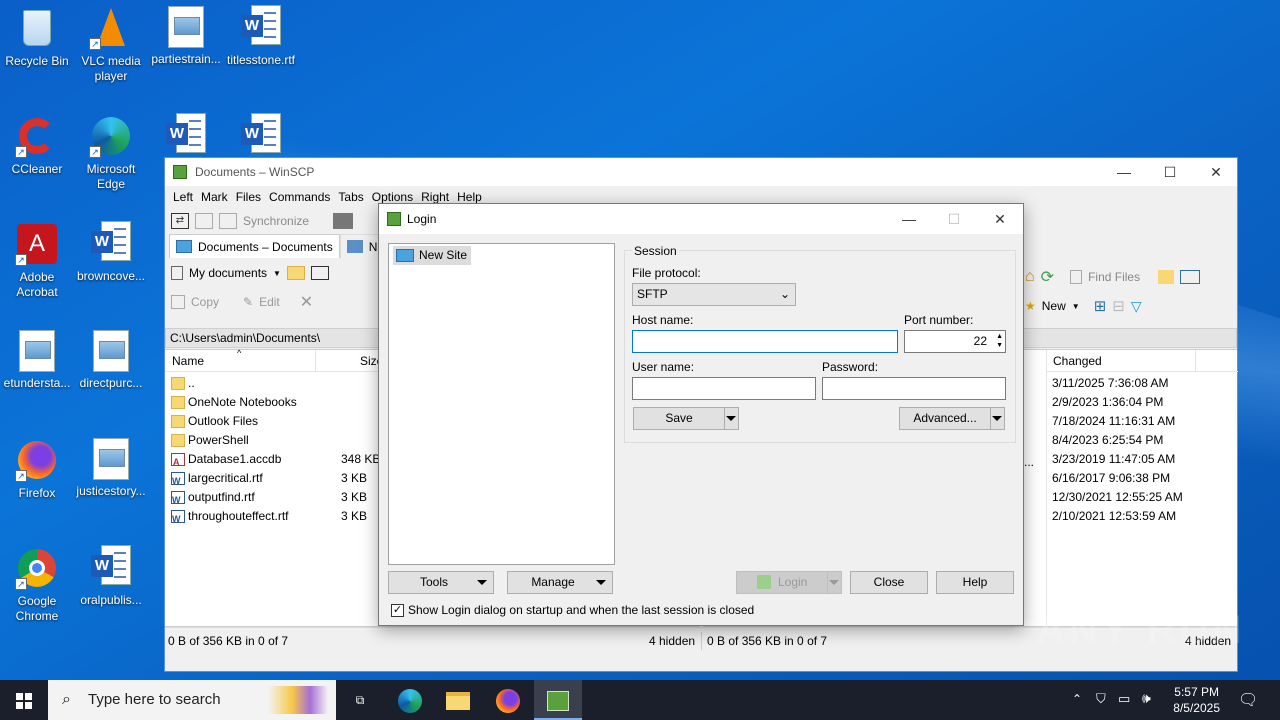  Describe the element at coordinates (37, 466) in the screenshot. I see `desktop-icon-firefox: ↗ Firefox` at that location.